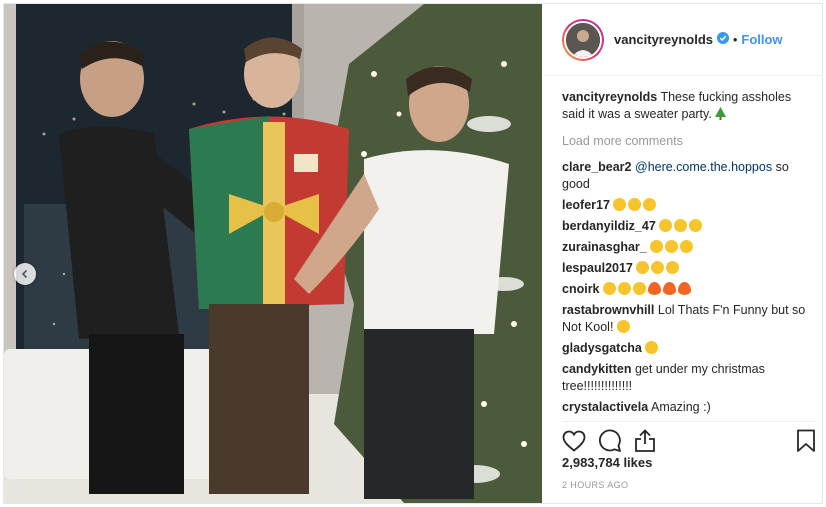 This screenshot has height=507, width=826. I want to click on chevron-left-icon, so click(24, 274).